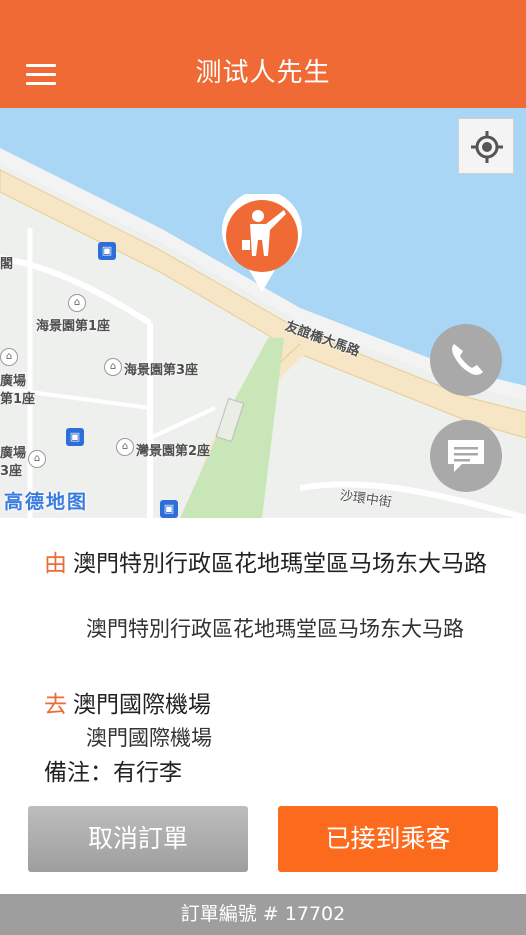 This screenshot has height=935, width=526. I want to click on map-label-partial: 3座, so click(11, 471).